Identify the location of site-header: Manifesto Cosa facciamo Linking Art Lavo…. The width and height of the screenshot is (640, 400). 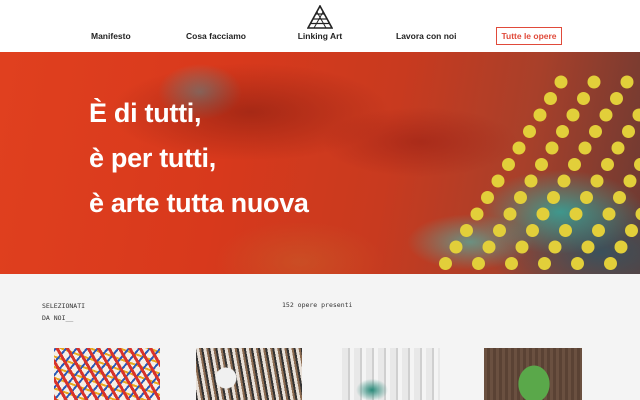
(320, 26).